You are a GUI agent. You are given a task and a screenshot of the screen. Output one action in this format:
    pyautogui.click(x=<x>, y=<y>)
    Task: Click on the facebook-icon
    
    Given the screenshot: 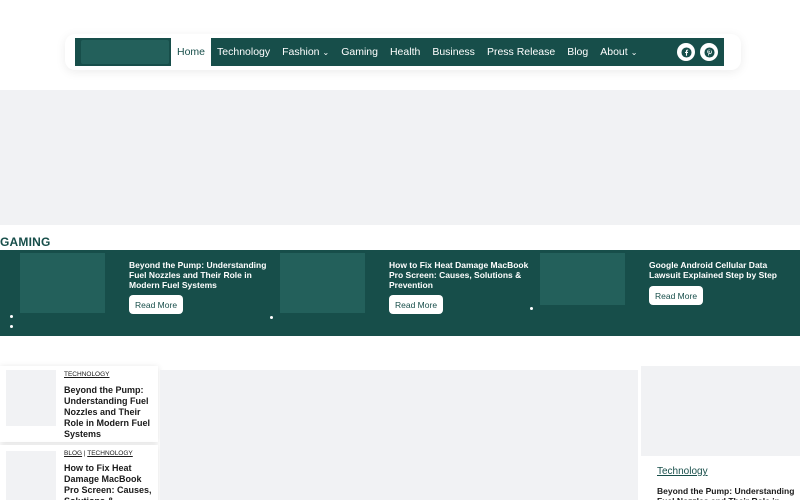 What is the action you would take?
    pyautogui.click(x=686, y=52)
    